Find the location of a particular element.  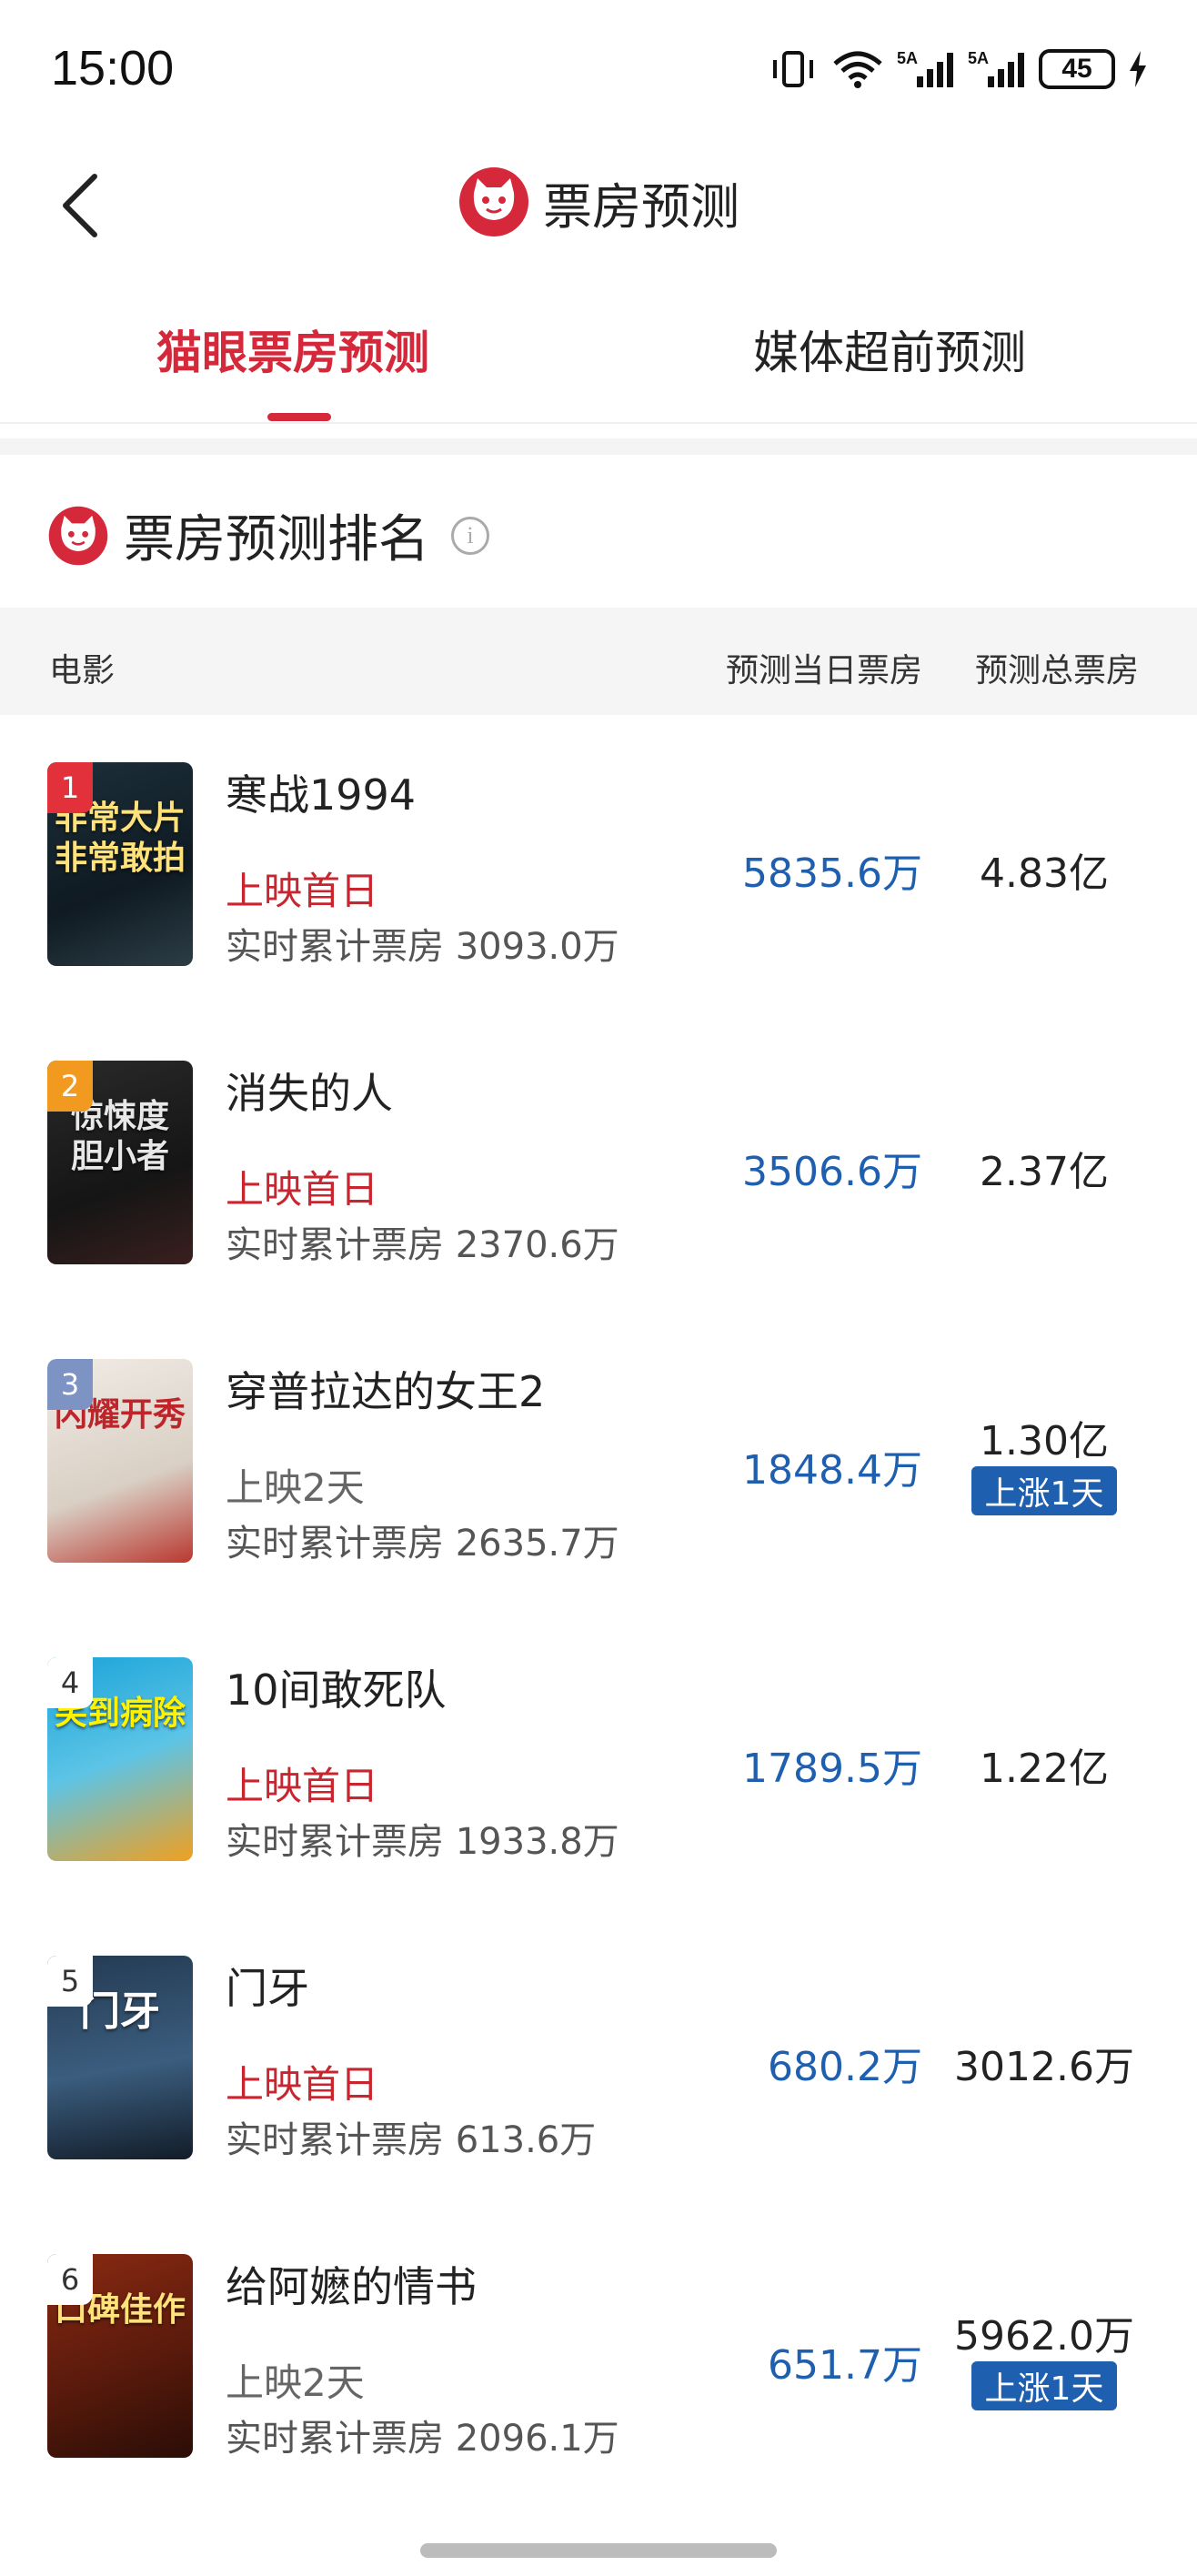

info-icon: i is located at coordinates (470, 535).